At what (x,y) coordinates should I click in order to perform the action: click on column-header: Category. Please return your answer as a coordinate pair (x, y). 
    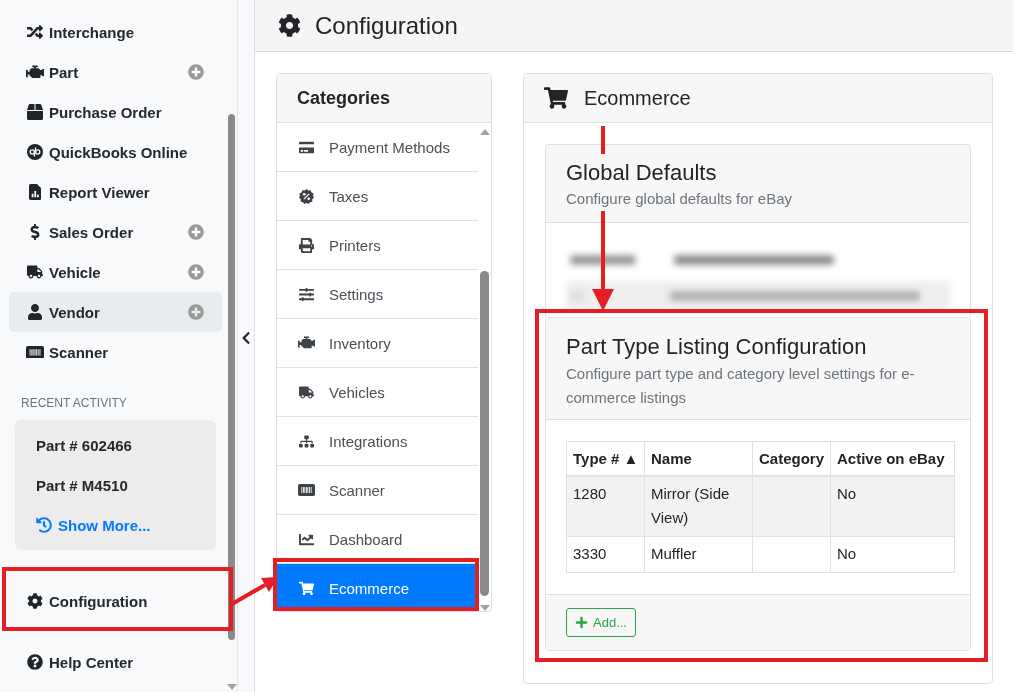
    Looking at the image, I should click on (791, 458).